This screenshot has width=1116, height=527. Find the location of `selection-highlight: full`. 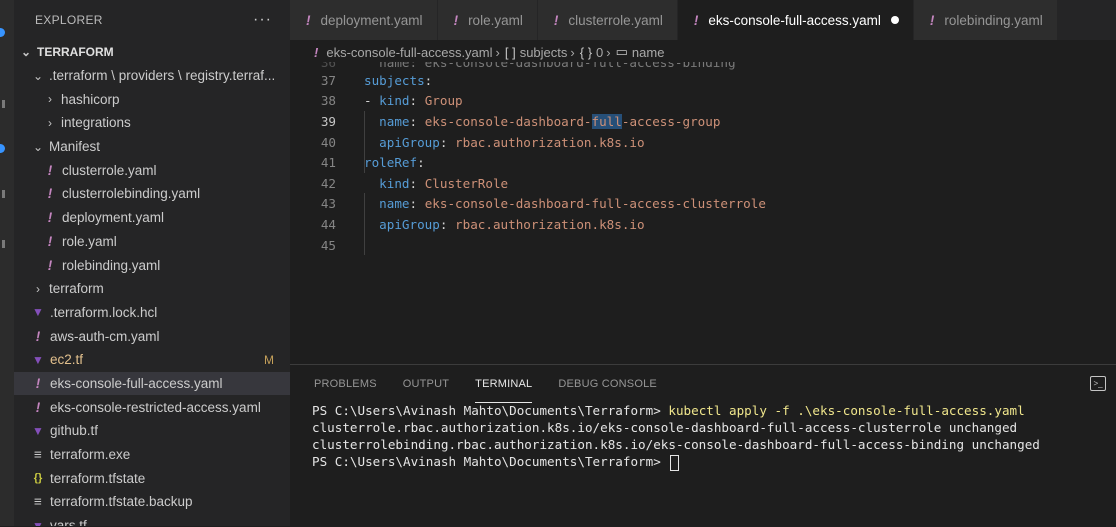

selection-highlight: full is located at coordinates (606, 121).